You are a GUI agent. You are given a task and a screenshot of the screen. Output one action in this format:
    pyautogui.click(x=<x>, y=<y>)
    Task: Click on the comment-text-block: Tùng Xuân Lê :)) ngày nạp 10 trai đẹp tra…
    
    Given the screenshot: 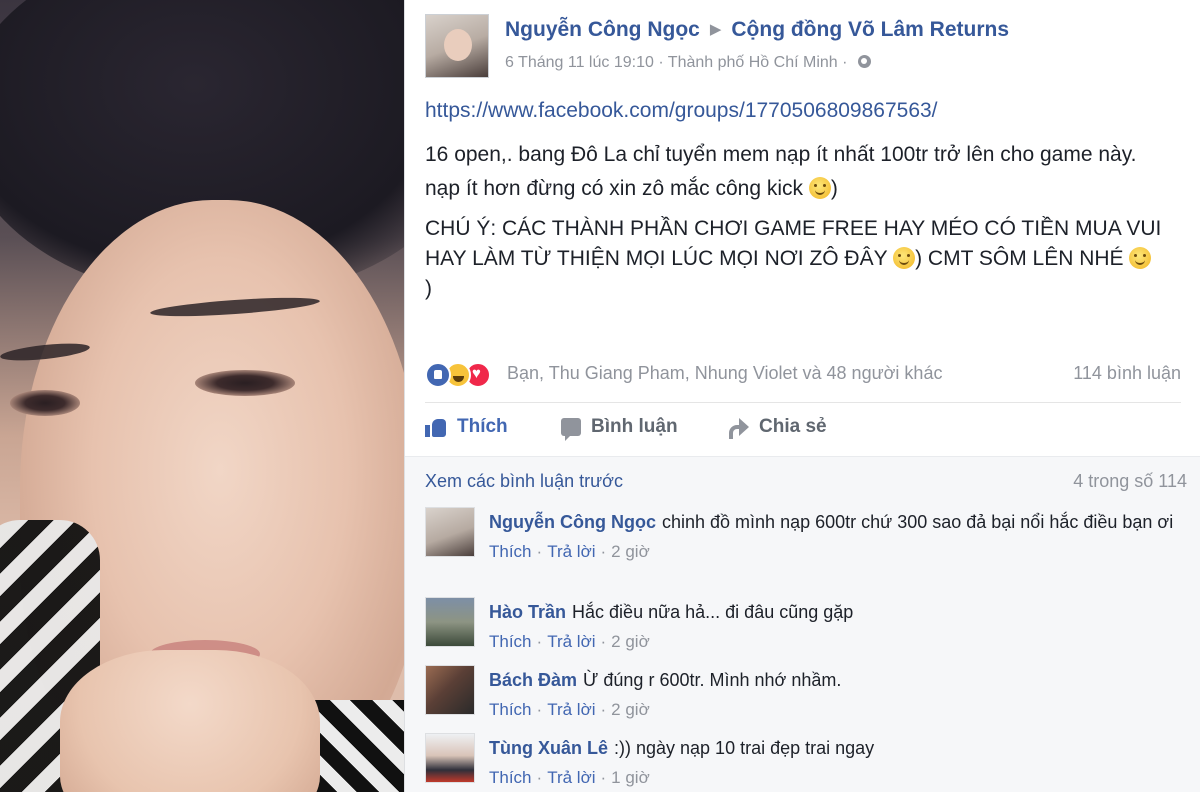 What is the action you would take?
    pyautogui.click(x=834, y=748)
    